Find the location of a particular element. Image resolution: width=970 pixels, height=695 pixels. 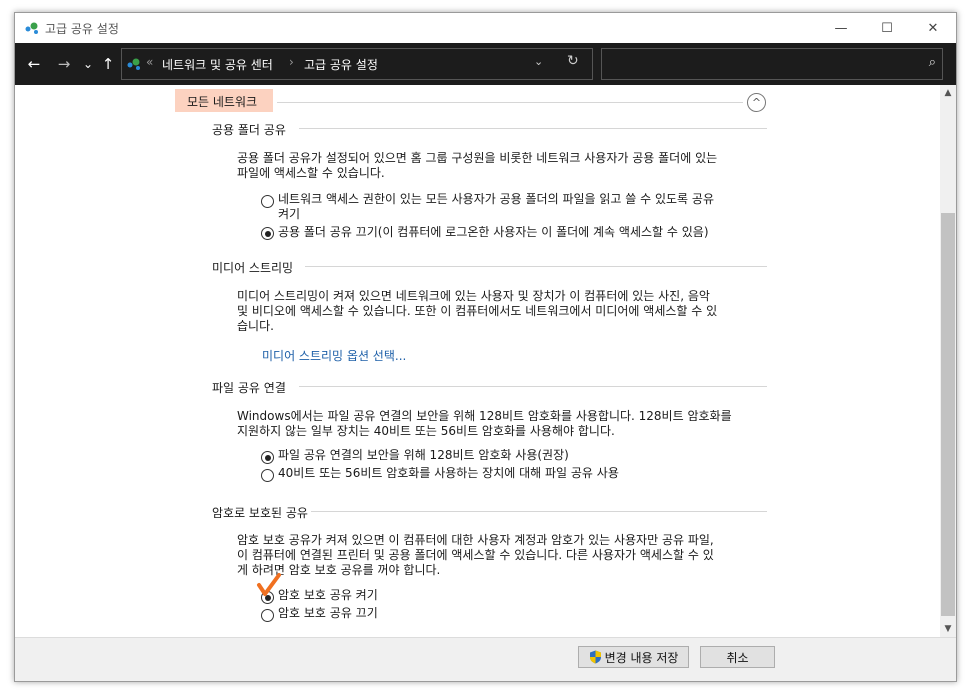

forward-arrow-icon: → is located at coordinates (64, 64).